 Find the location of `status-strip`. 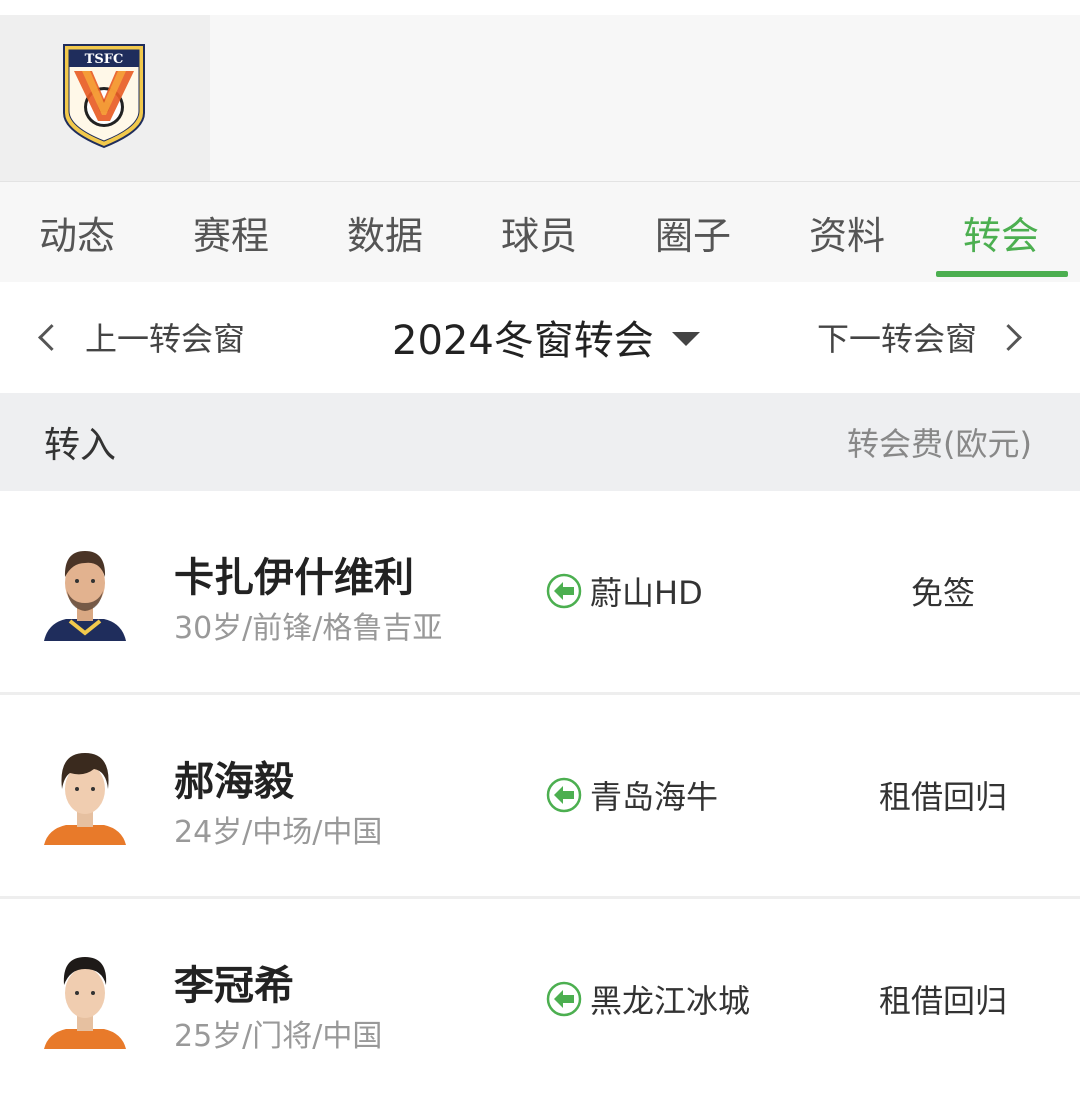

status-strip is located at coordinates (540, 7).